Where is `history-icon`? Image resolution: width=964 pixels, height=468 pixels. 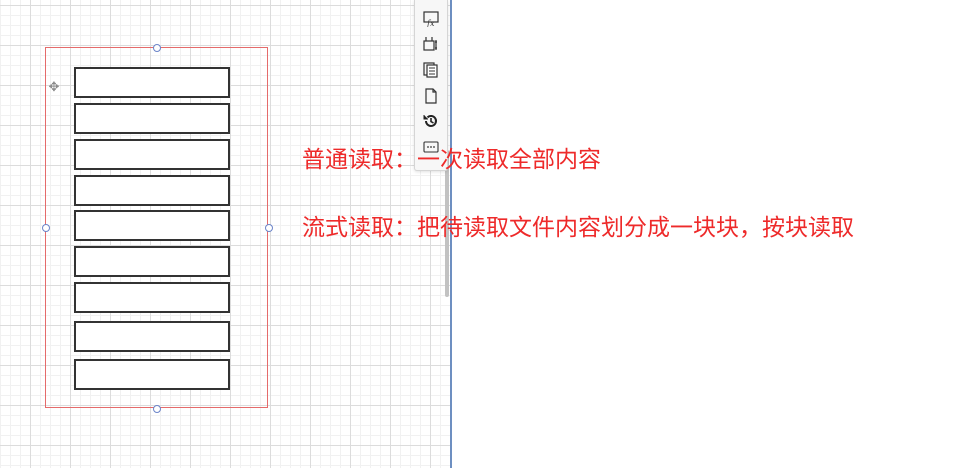 history-icon is located at coordinates (431, 121).